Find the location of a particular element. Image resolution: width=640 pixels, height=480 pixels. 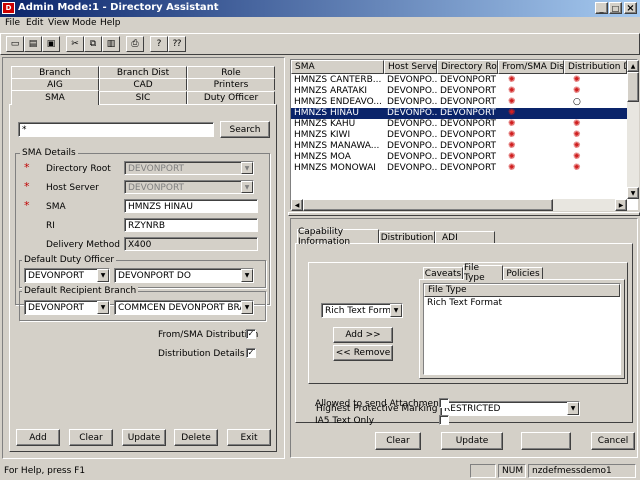

tab-file-type: File Type is located at coordinates (483, 273).